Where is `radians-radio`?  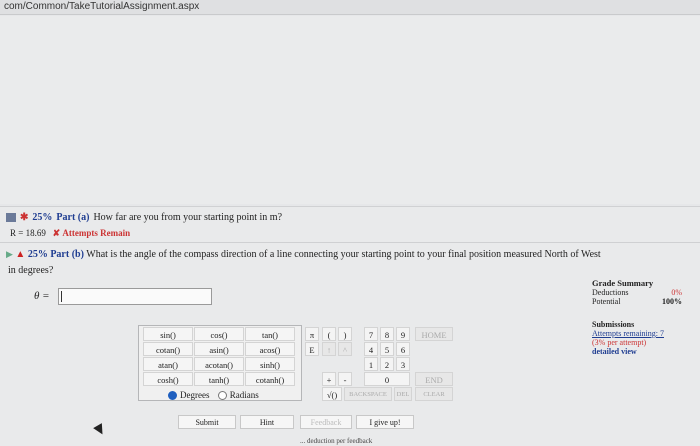 radians-radio is located at coordinates (222, 395).